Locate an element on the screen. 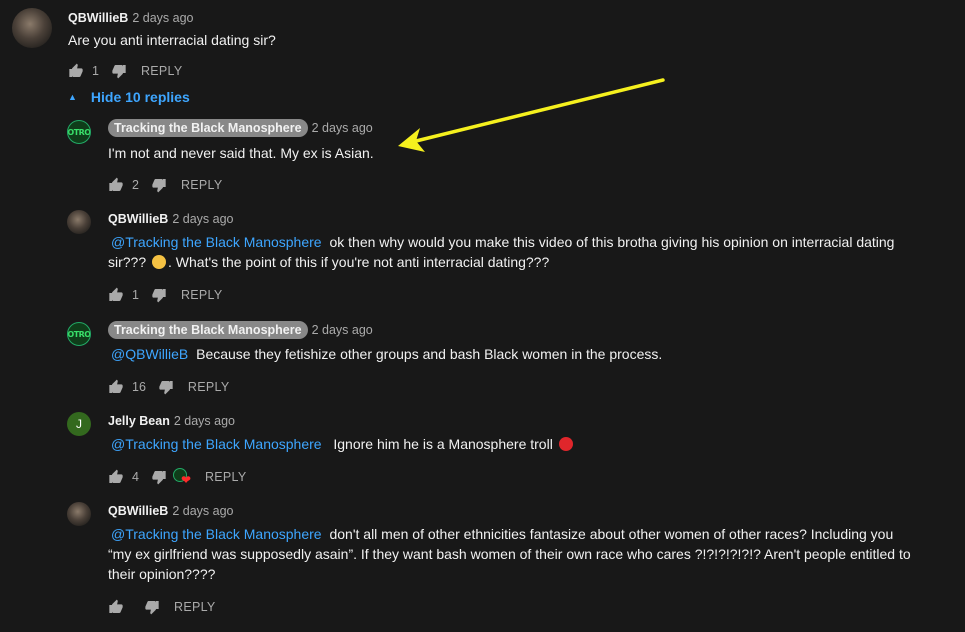 This screenshot has width=965, height=632. comment-actions: 16 REPLY is located at coordinates (168, 387).